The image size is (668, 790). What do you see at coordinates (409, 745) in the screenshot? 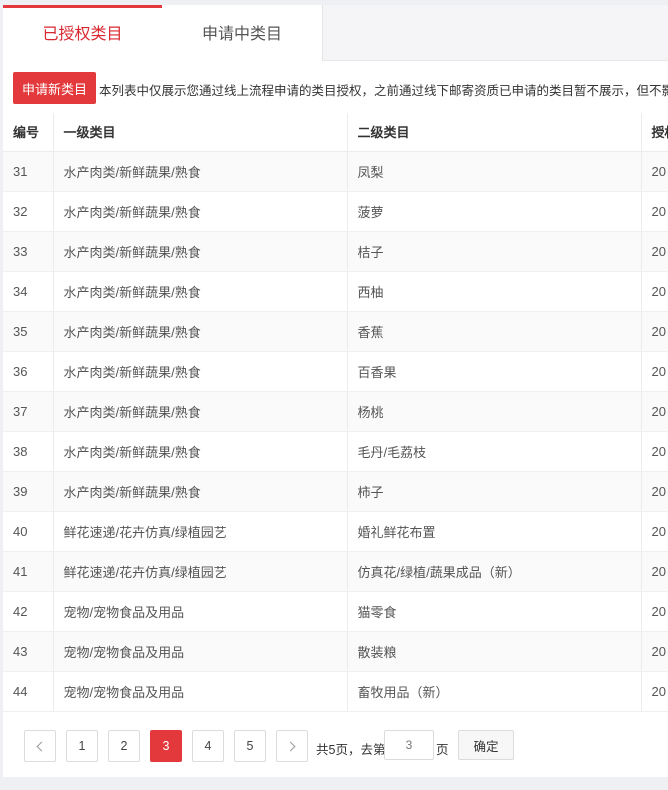
I see `goto-page-input` at bounding box center [409, 745].